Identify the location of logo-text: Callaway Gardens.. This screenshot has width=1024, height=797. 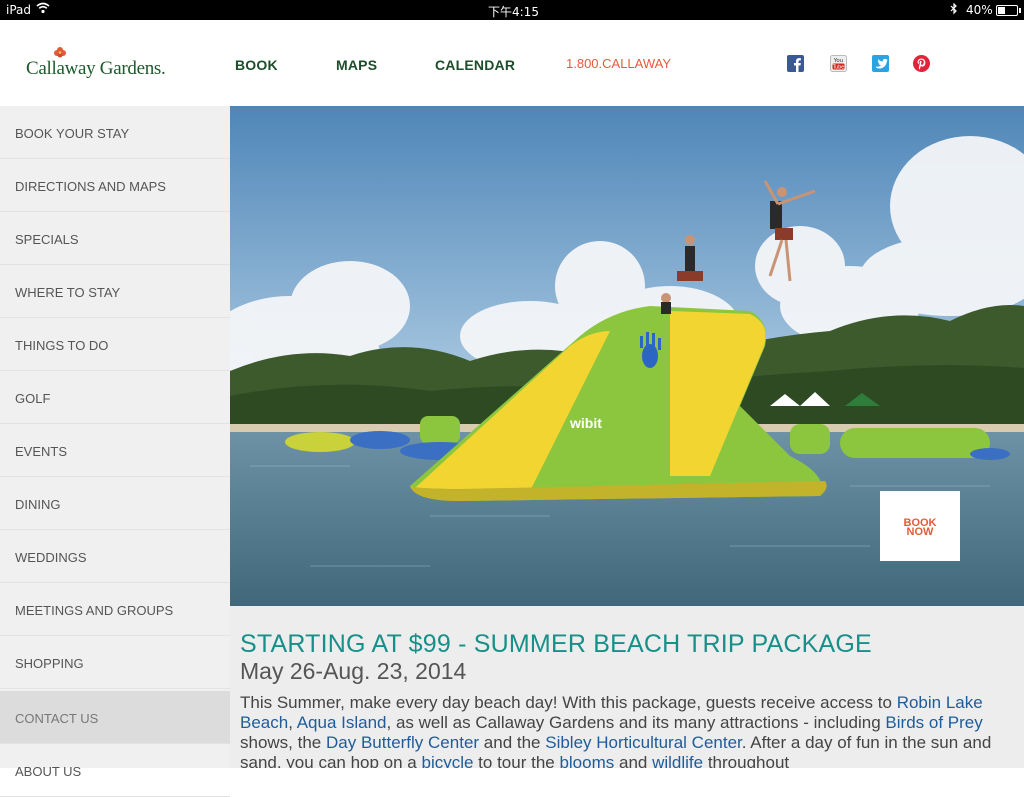
(96, 68).